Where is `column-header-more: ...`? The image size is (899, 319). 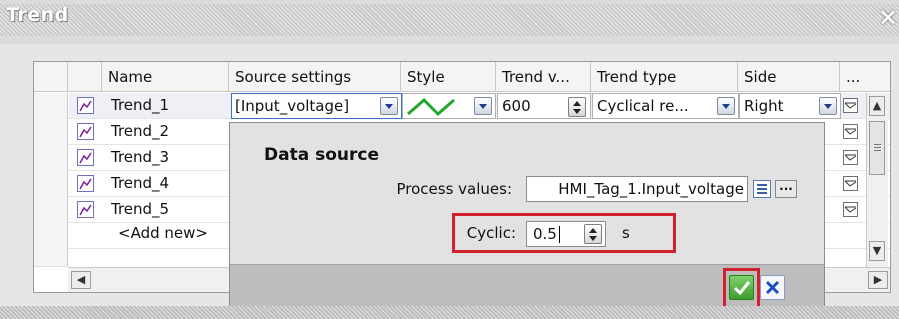 column-header-more: ... is located at coordinates (865, 77).